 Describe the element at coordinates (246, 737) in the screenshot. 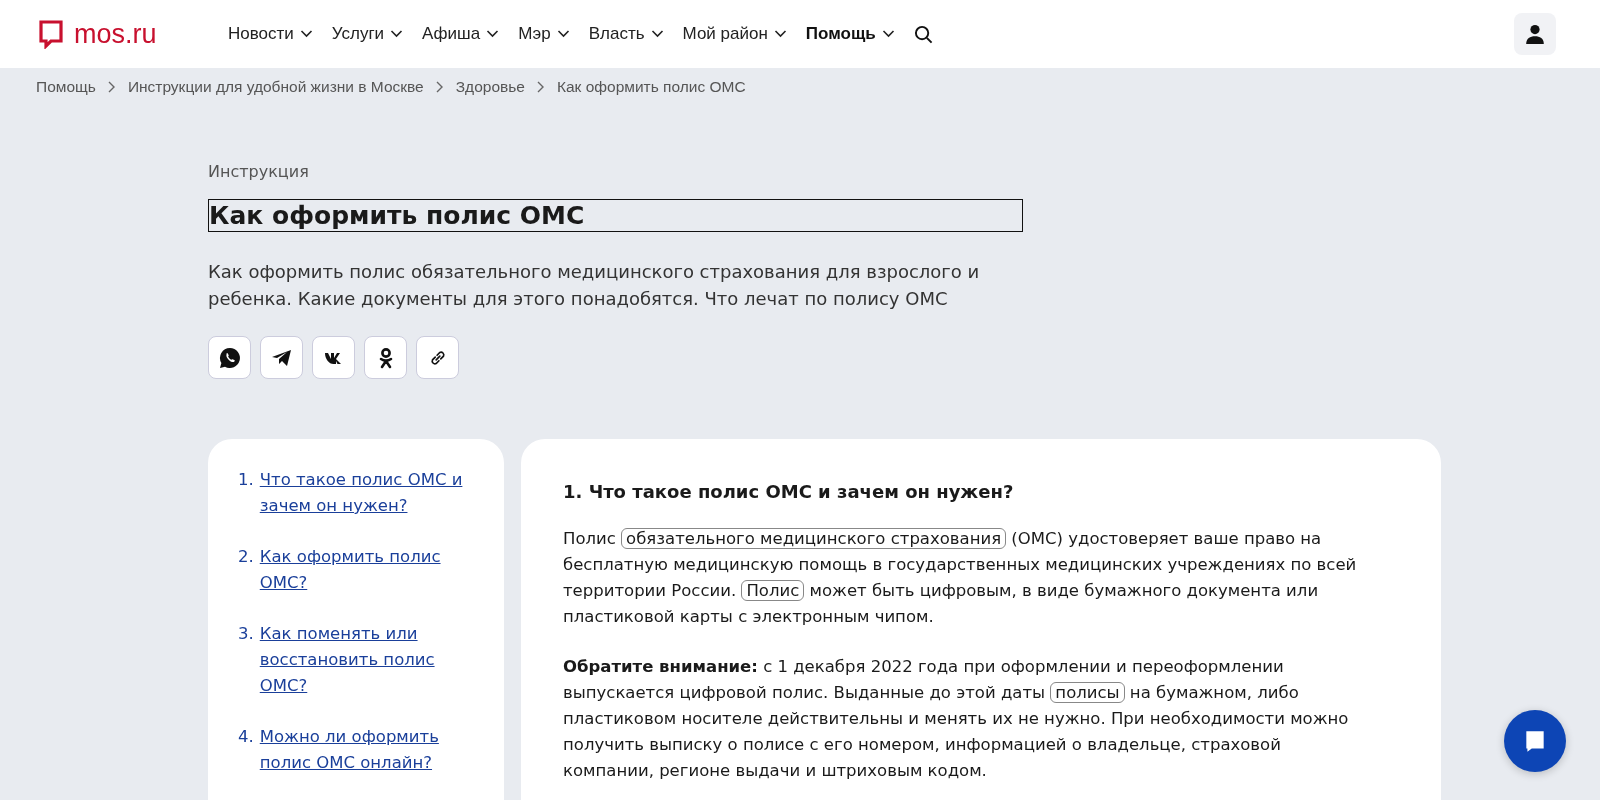

I see `contents-number: 4.` at that location.